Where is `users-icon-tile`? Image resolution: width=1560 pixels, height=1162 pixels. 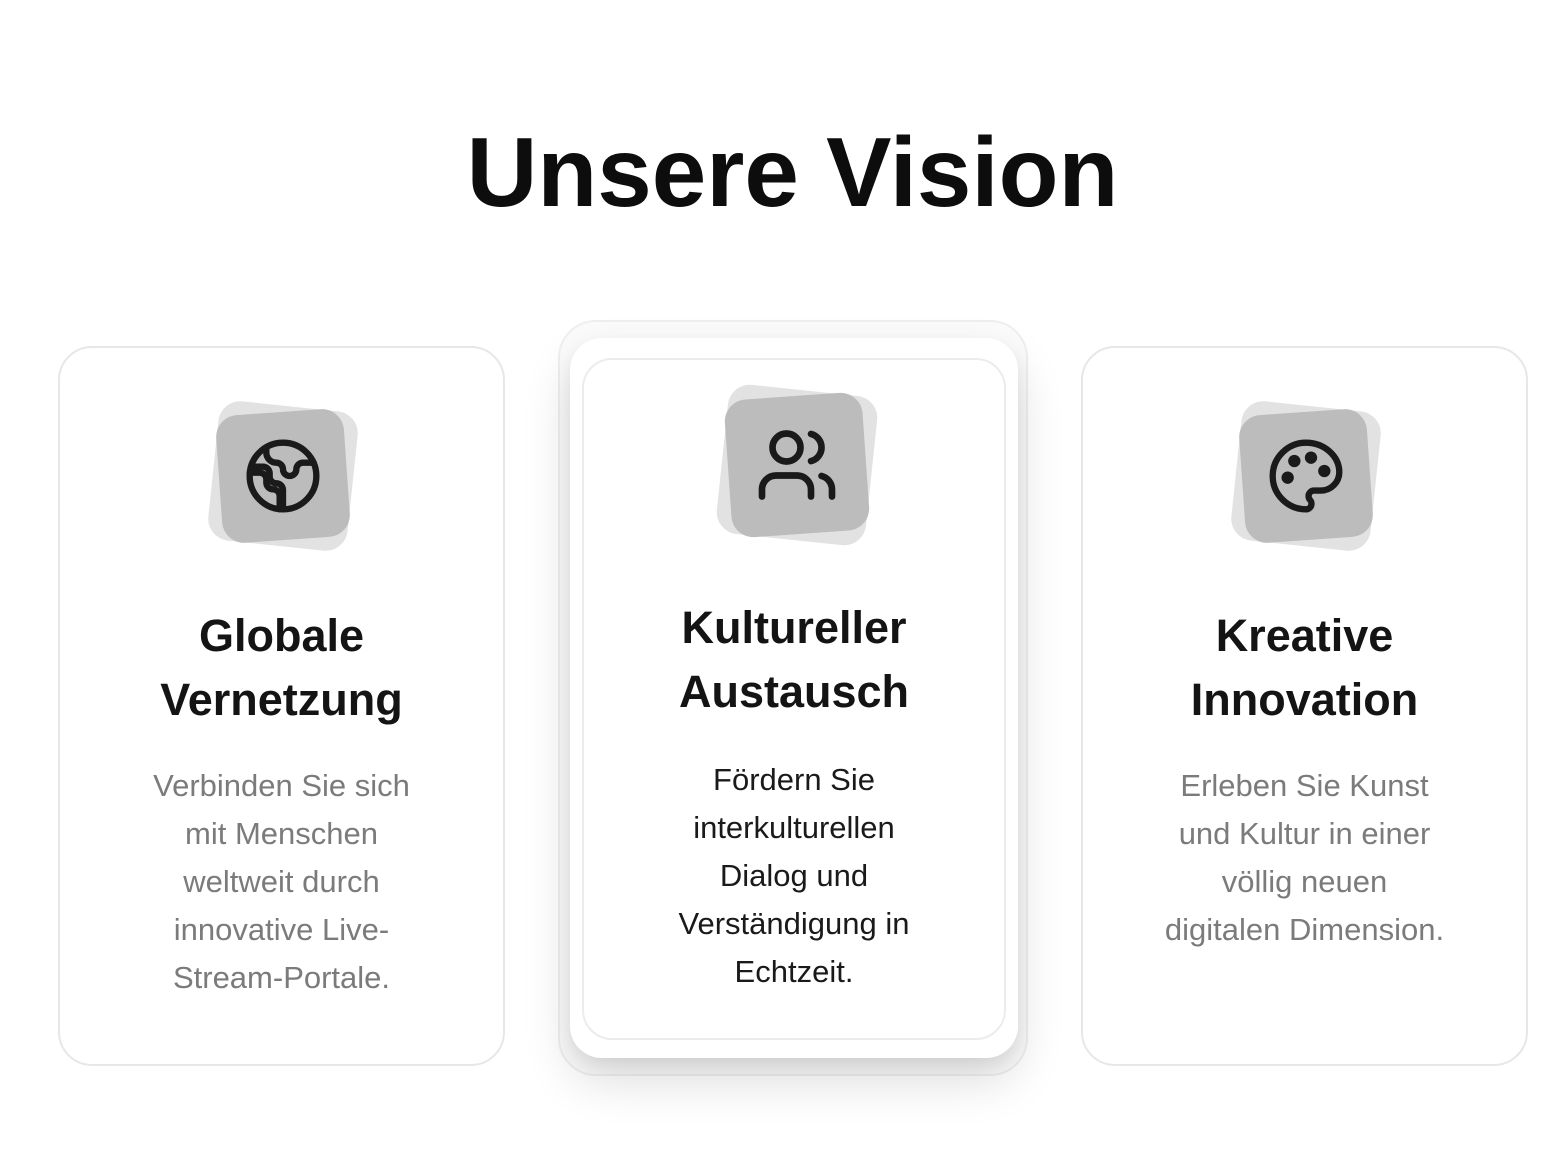
users-icon-tile is located at coordinates (797, 465).